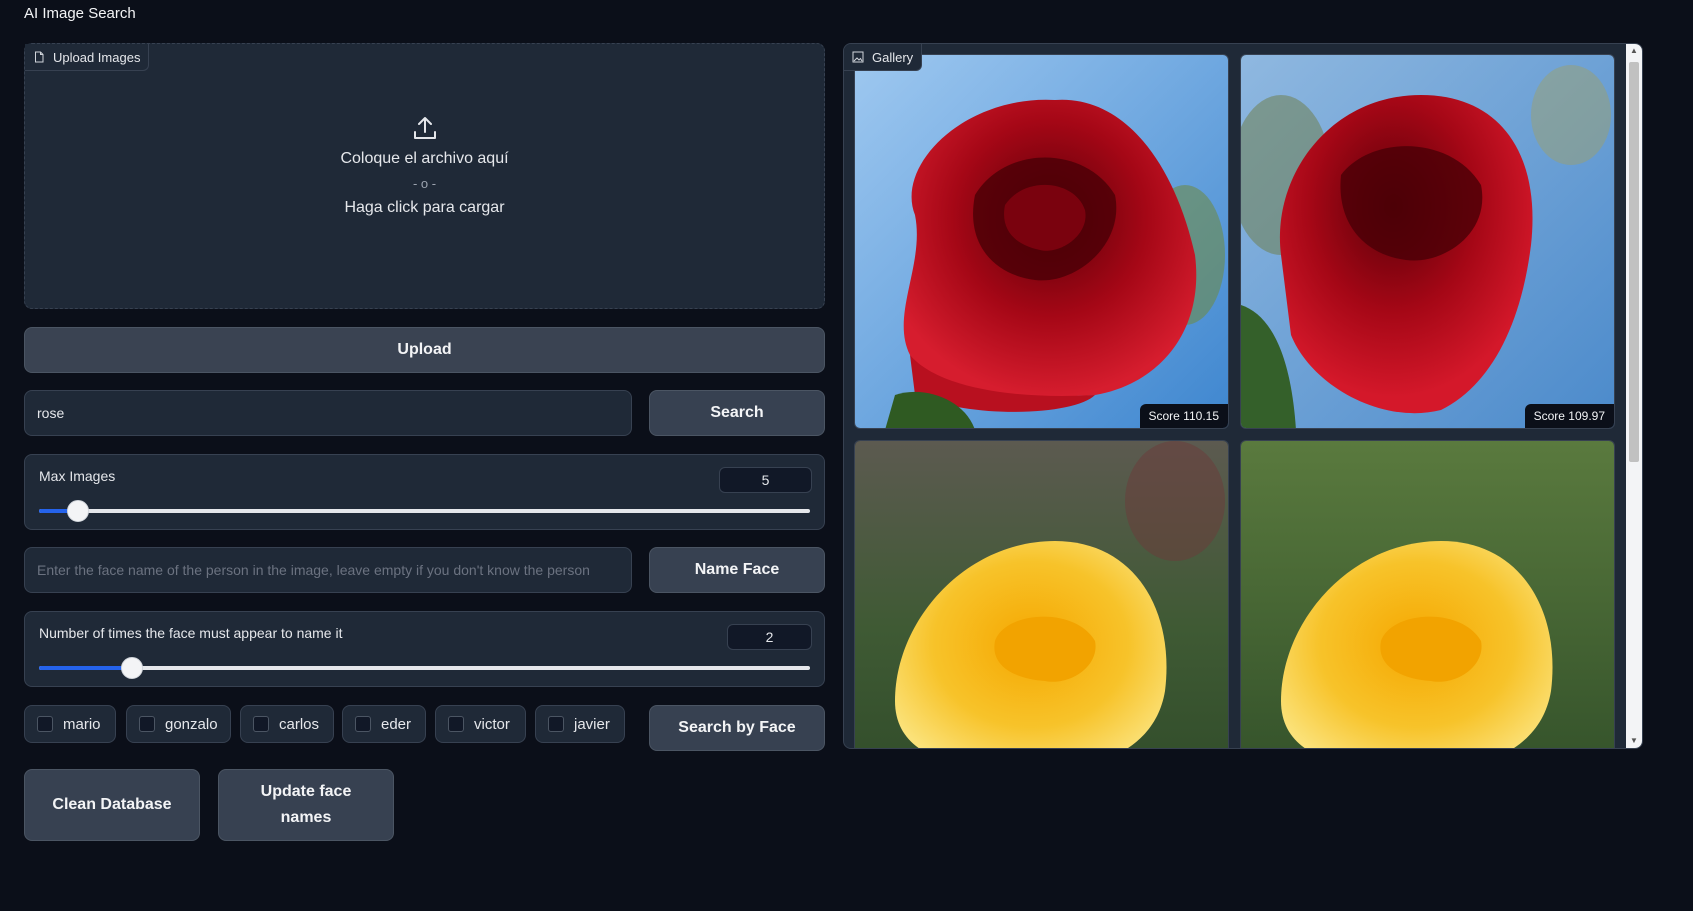  What do you see at coordinates (77, 476) in the screenshot?
I see `max-images-label: Max Images` at bounding box center [77, 476].